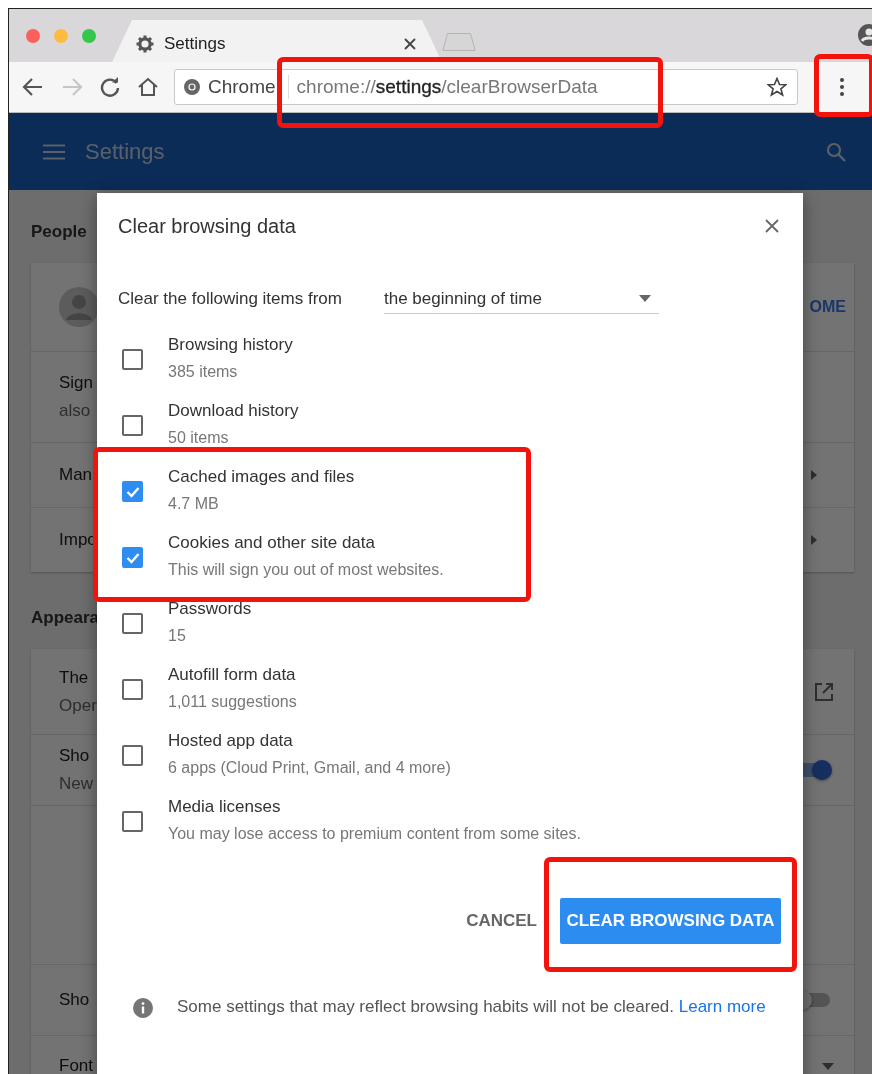  I want to click on external-link-icon, so click(824, 691).